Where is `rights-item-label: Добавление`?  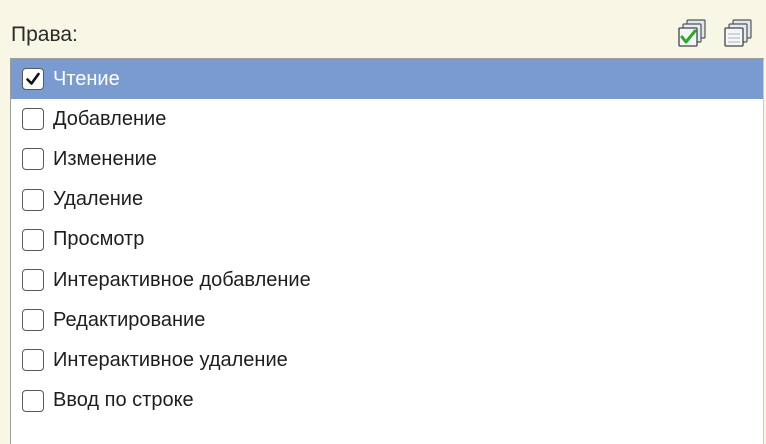
rights-item-label: Добавление is located at coordinates (110, 118).